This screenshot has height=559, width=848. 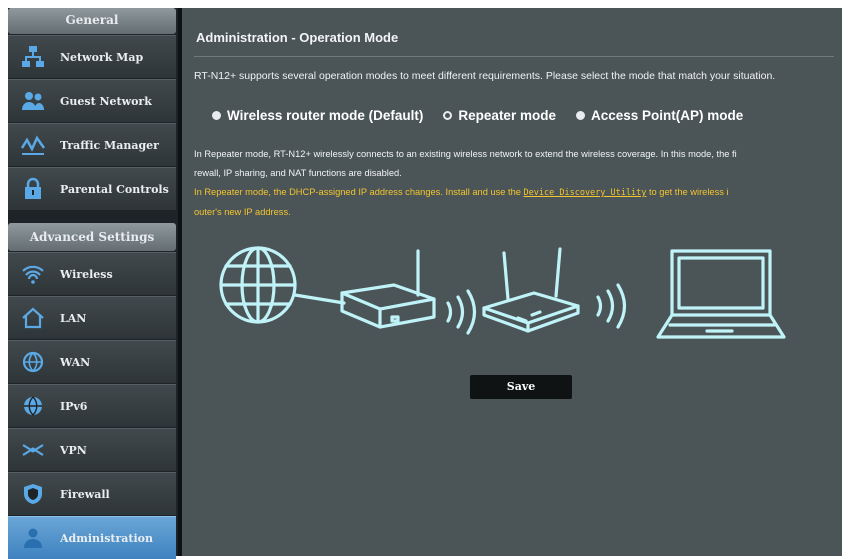 I want to click on sidebar-item-administration: Administration, so click(x=92, y=537).